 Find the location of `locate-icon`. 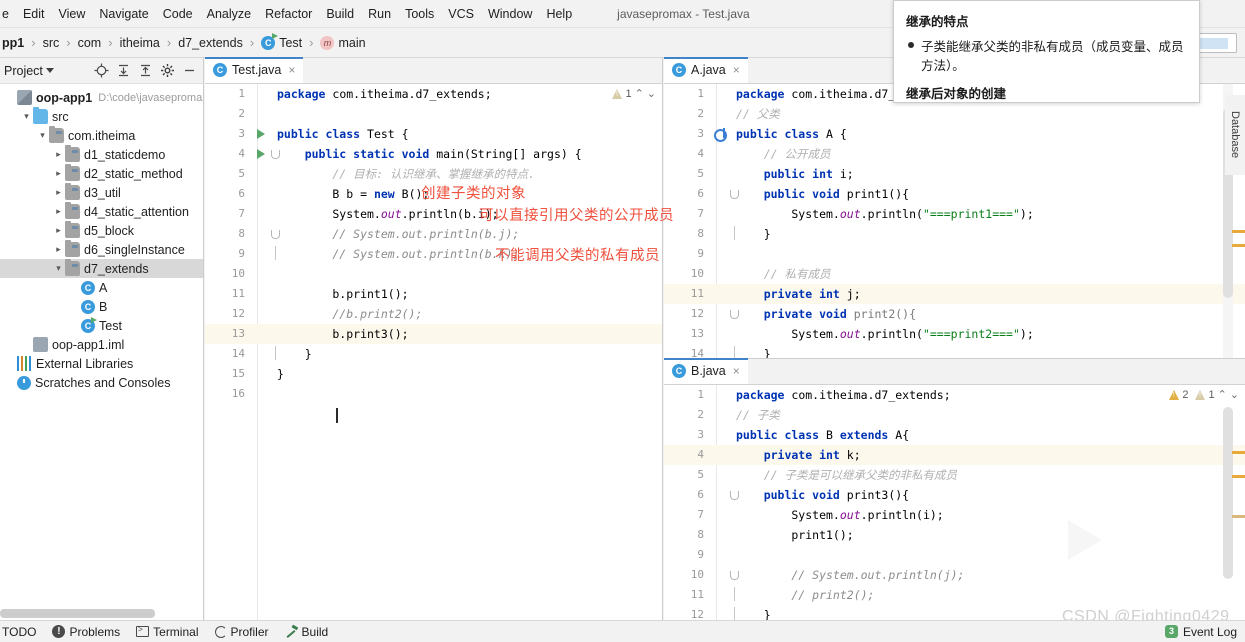

locate-icon is located at coordinates (101, 71).